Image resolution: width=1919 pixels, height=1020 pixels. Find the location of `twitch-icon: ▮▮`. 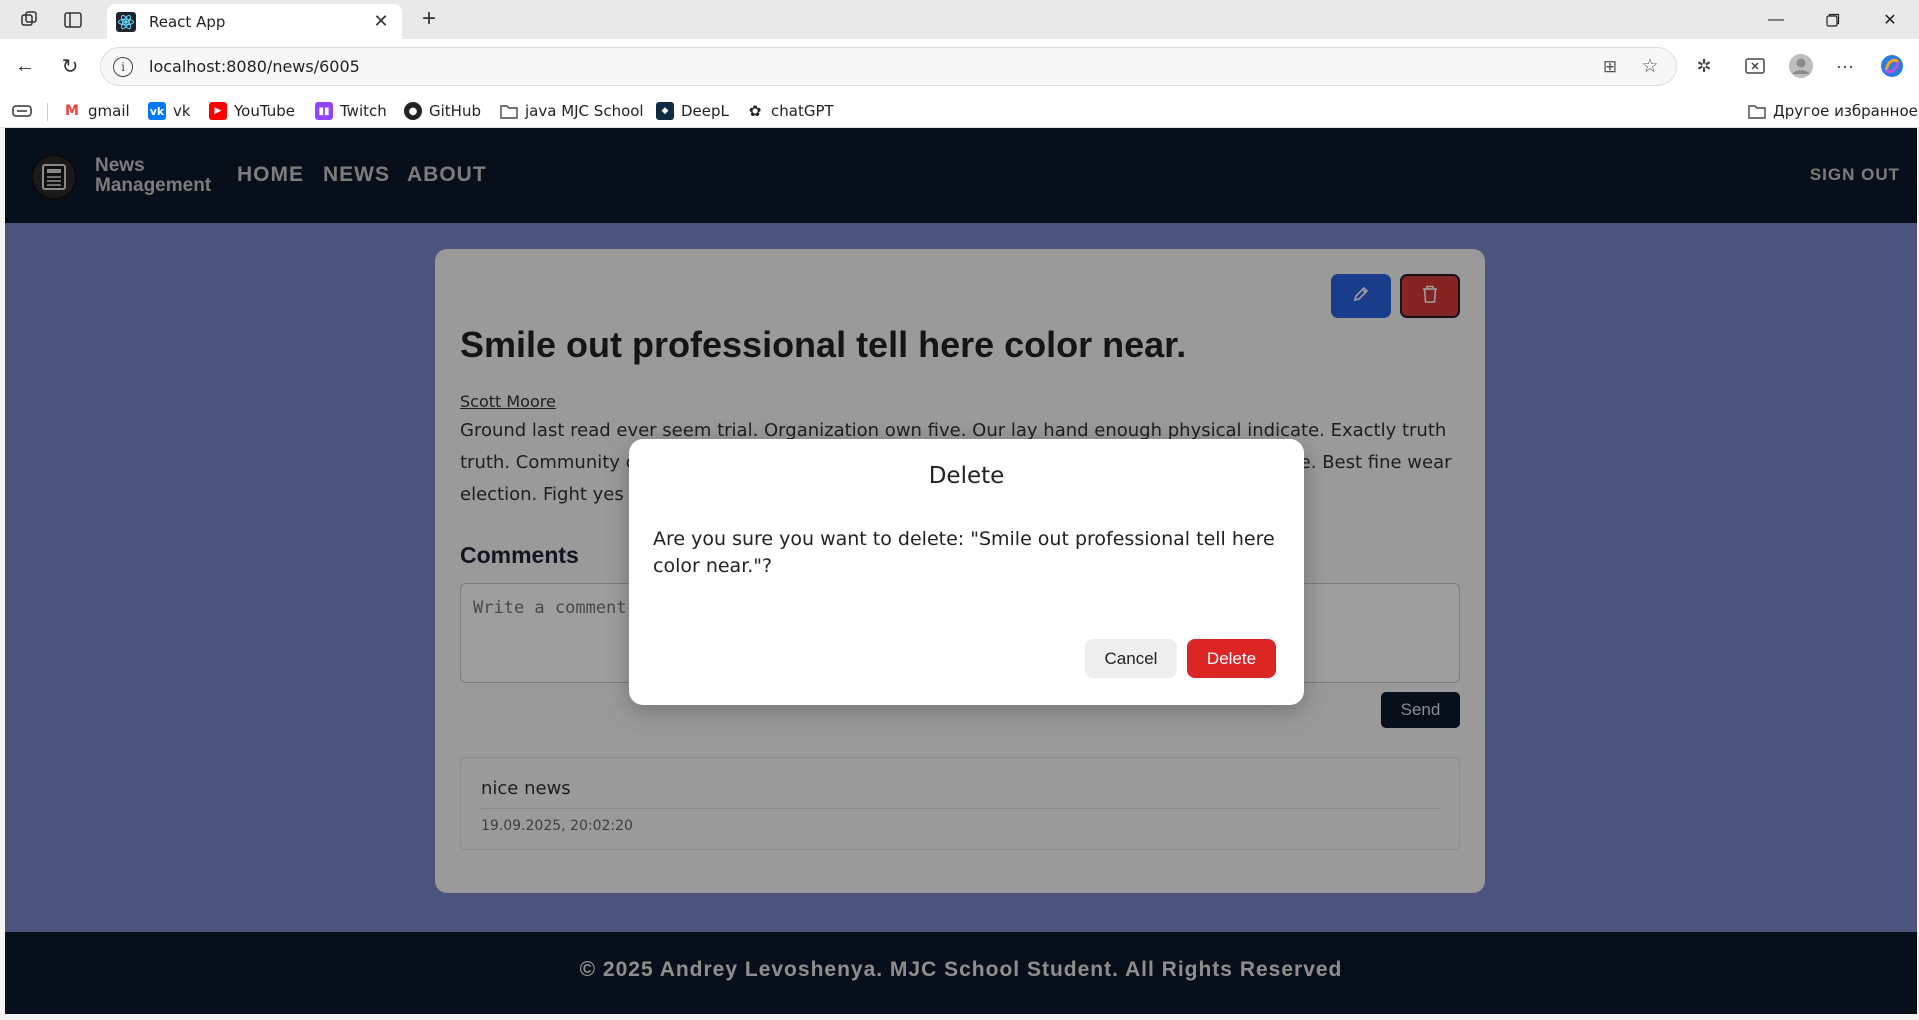

twitch-icon: ▮▮ is located at coordinates (324, 111).